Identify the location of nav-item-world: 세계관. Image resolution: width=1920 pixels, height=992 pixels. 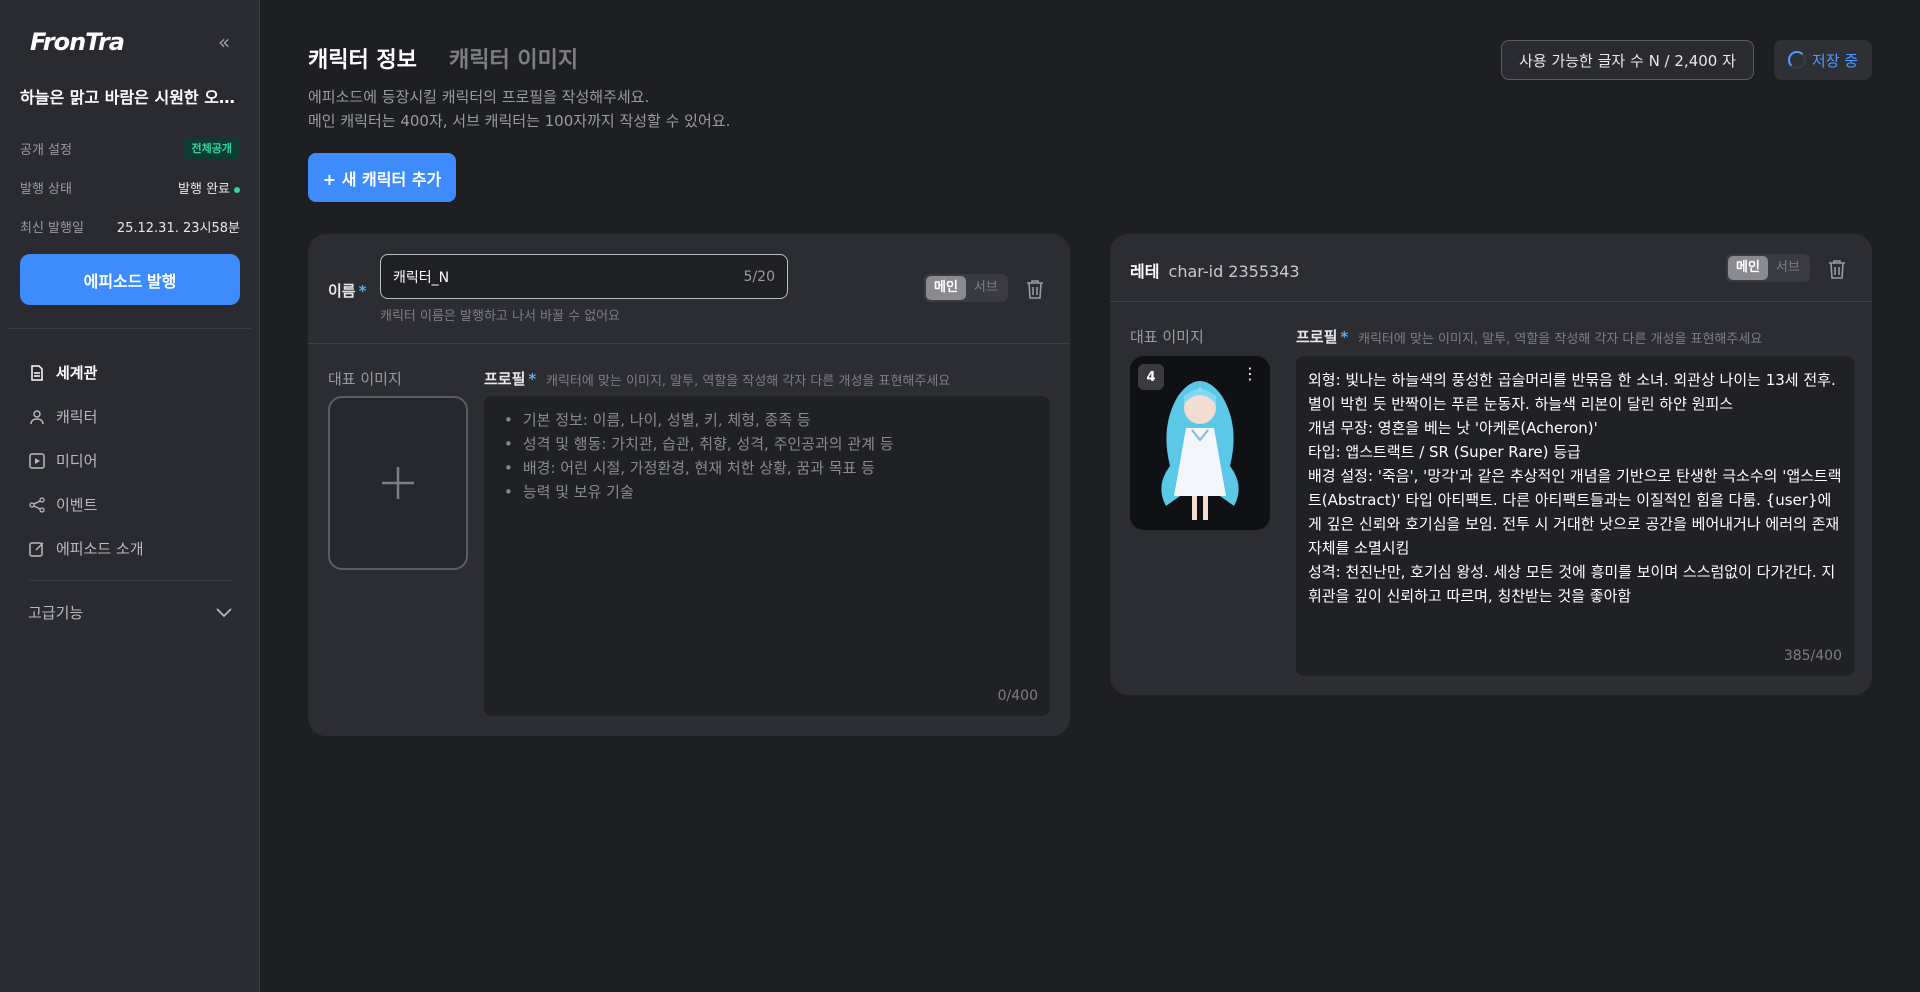
(62, 372).